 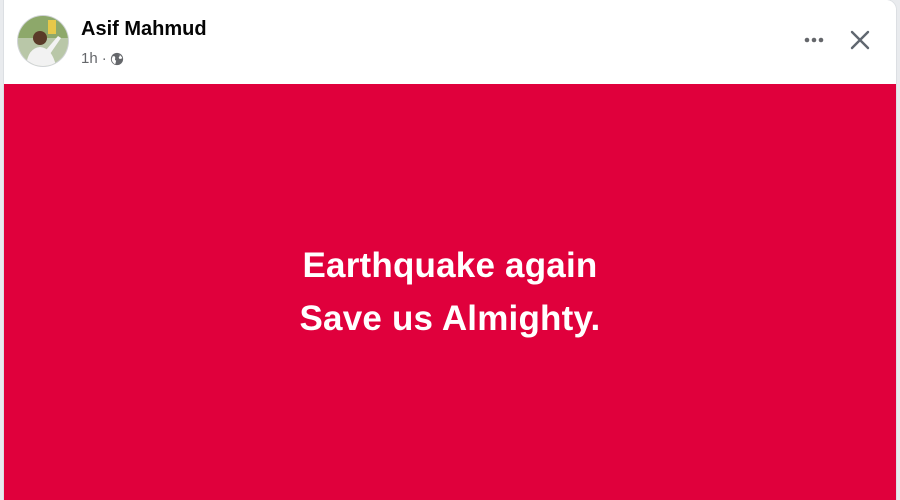 I want to click on more-options-button, so click(x=814, y=40).